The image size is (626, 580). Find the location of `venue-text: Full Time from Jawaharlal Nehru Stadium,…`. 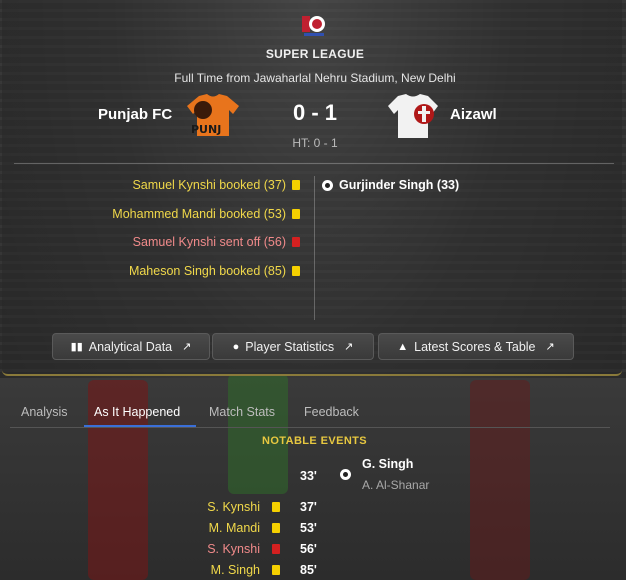

venue-text: Full Time from Jawaharlal Nehru Stadium,… is located at coordinates (315, 78).